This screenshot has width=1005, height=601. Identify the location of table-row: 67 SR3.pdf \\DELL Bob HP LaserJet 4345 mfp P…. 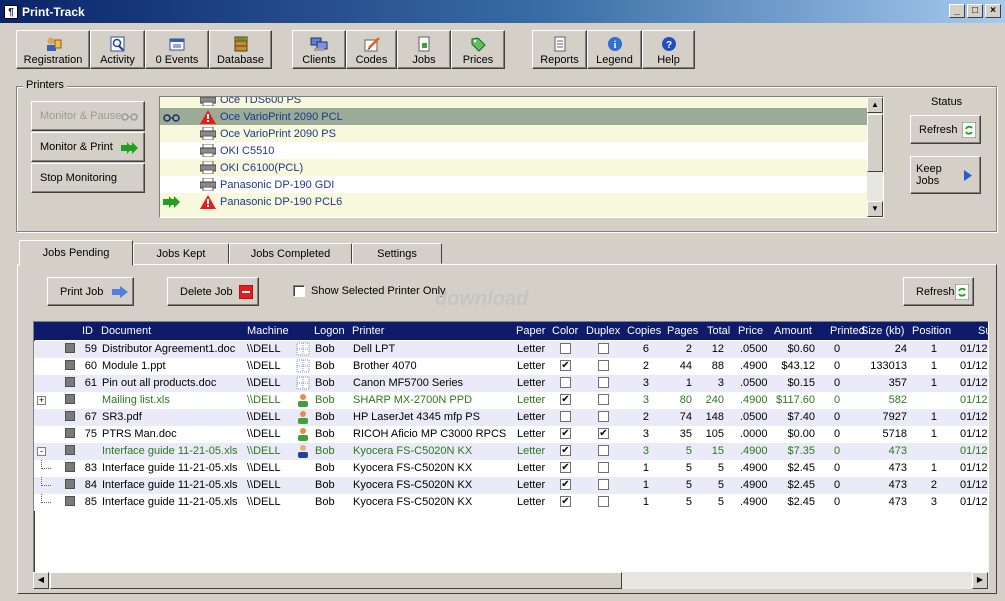
(511, 417).